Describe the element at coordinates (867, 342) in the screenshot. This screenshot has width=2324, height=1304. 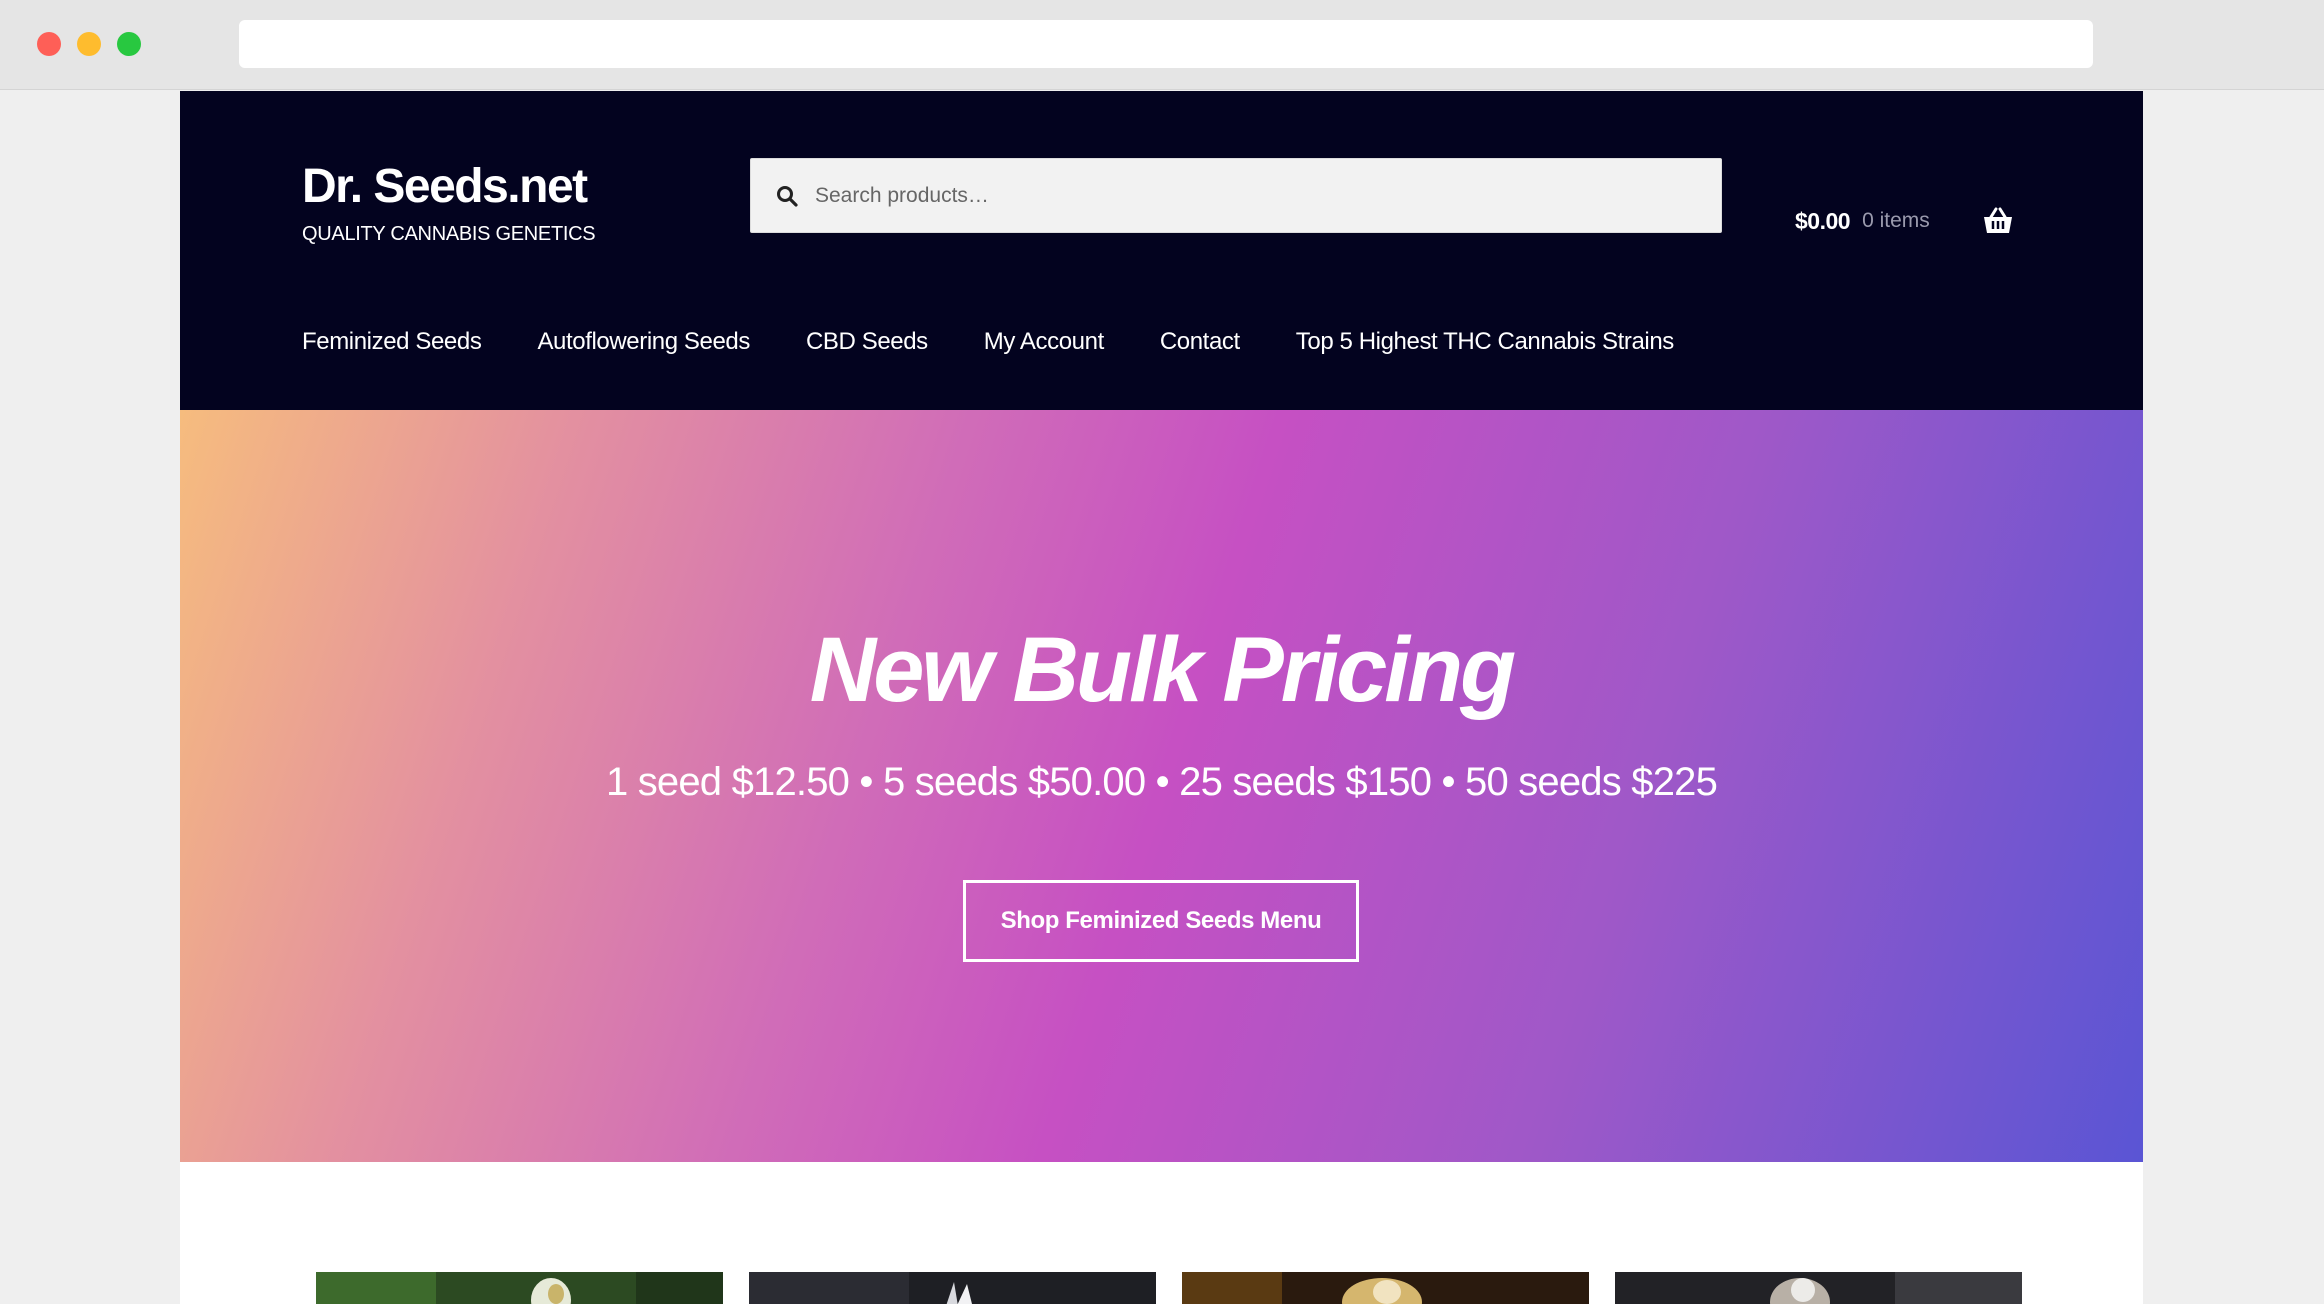
I see `nav-cbd-seeds: CBD Seeds` at that location.